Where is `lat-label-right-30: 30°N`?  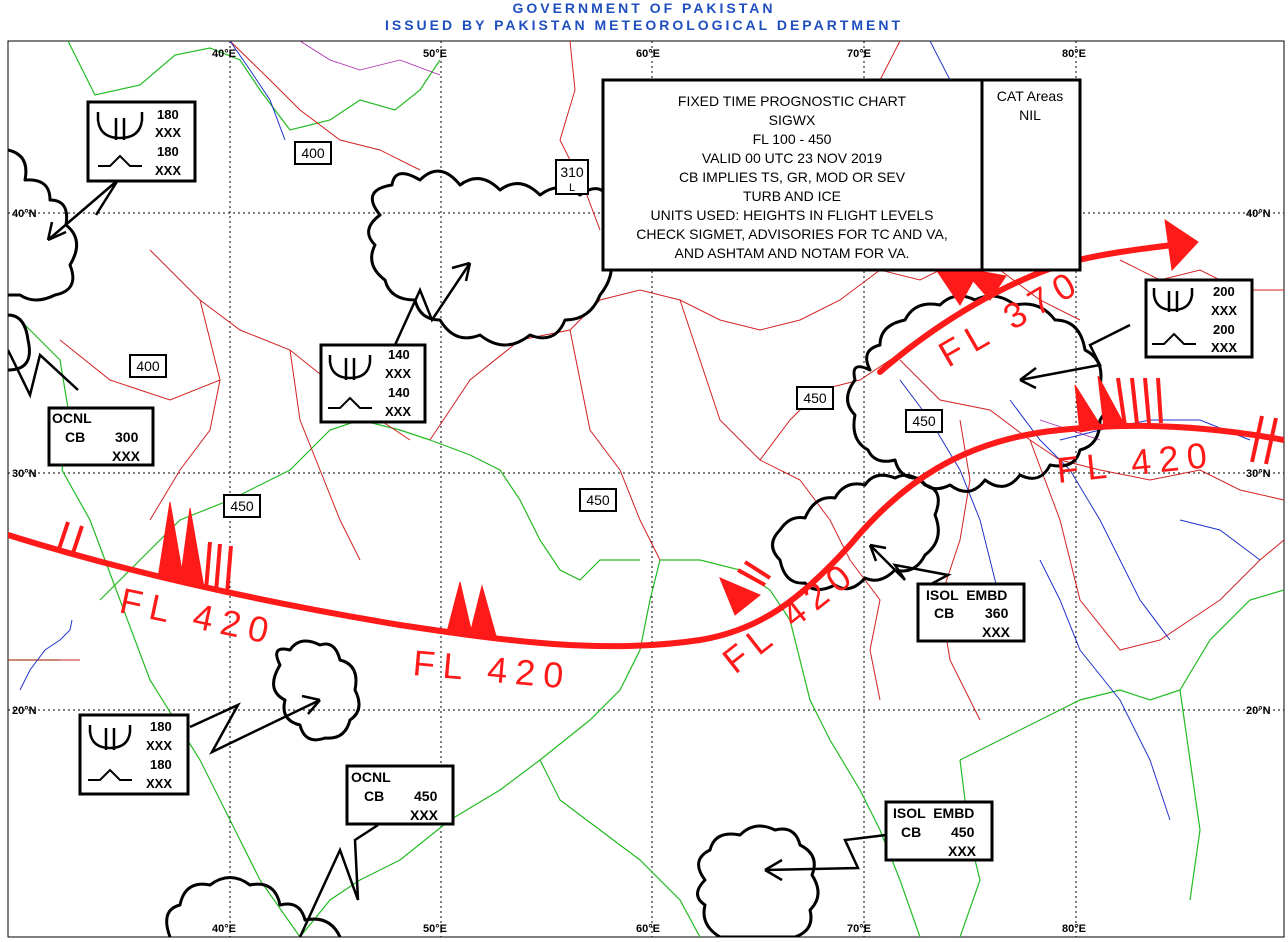 lat-label-right-30: 30°N is located at coordinates (1258, 474).